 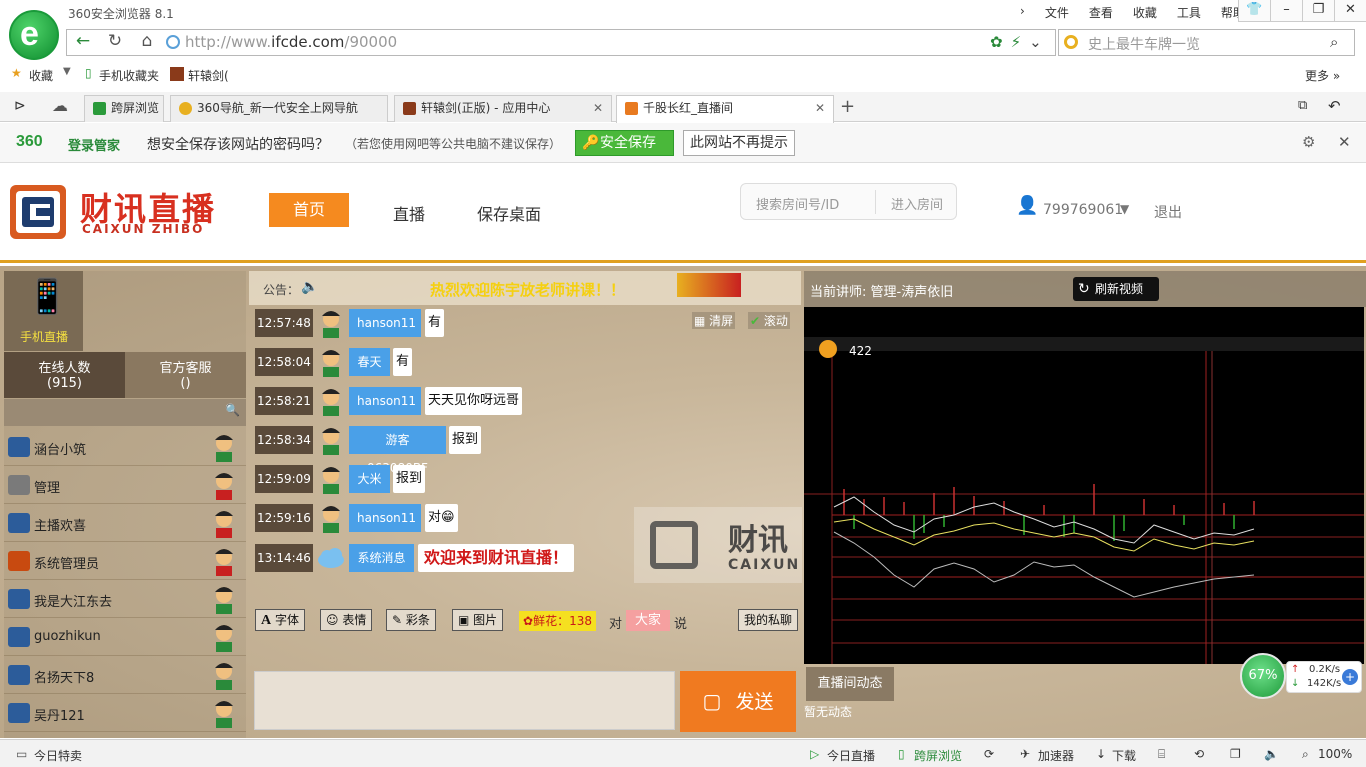 What do you see at coordinates (769, 320) in the screenshot?
I see `scroll-toggle: ✔ 滚动` at bounding box center [769, 320].